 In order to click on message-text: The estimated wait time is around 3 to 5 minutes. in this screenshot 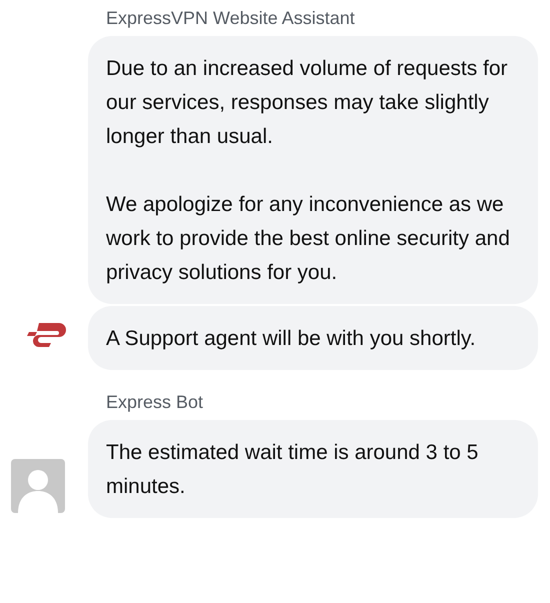, I will do `click(293, 470)`.